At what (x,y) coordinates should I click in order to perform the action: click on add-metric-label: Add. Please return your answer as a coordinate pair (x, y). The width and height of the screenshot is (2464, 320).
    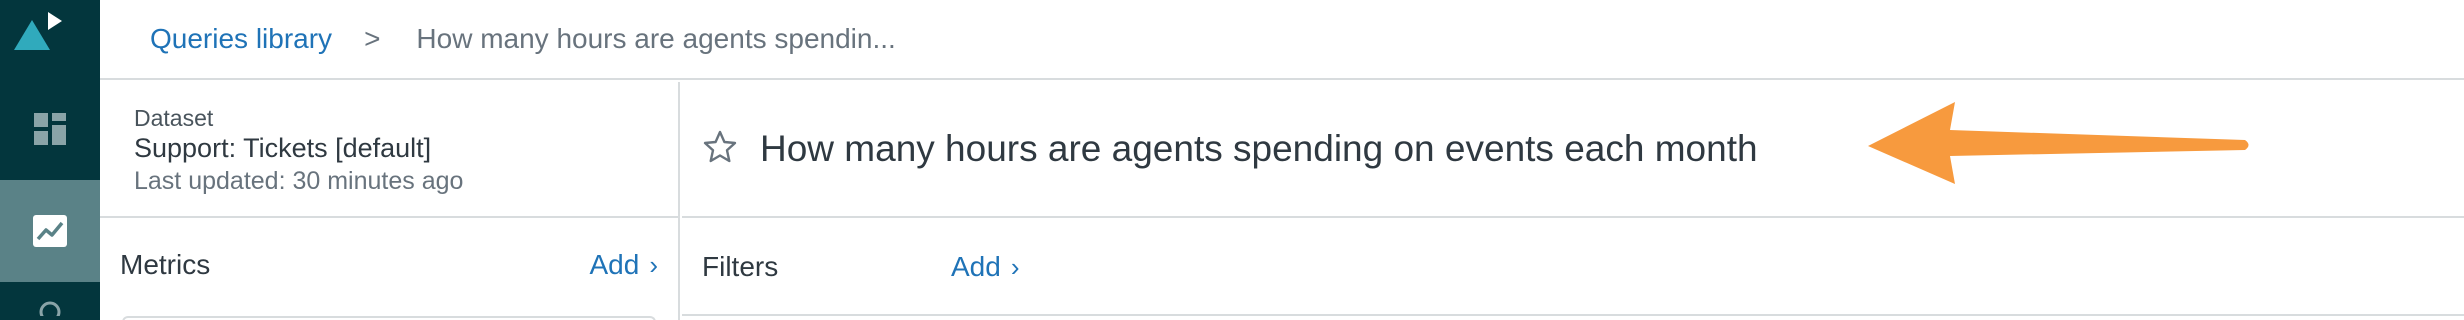
    Looking at the image, I should click on (614, 264).